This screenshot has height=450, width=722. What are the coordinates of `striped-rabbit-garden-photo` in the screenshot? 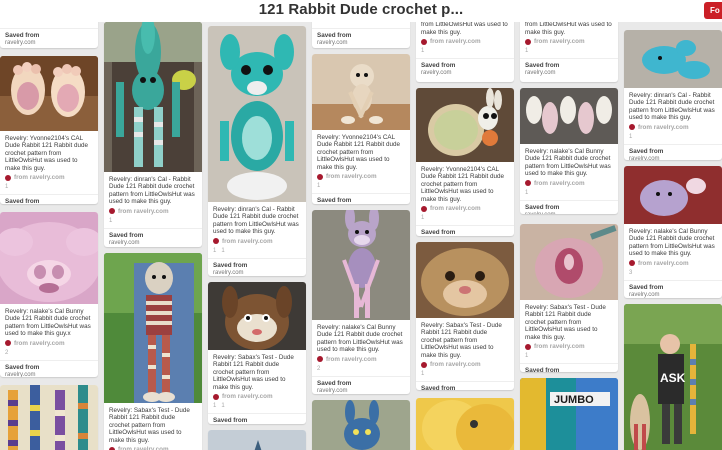 It's located at (153, 328).